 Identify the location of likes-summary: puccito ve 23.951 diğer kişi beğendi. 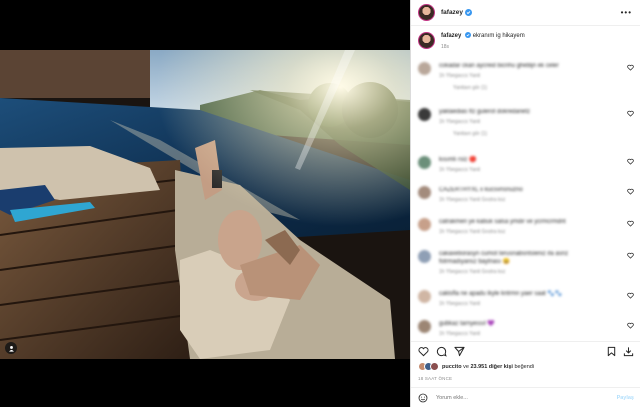
(476, 366).